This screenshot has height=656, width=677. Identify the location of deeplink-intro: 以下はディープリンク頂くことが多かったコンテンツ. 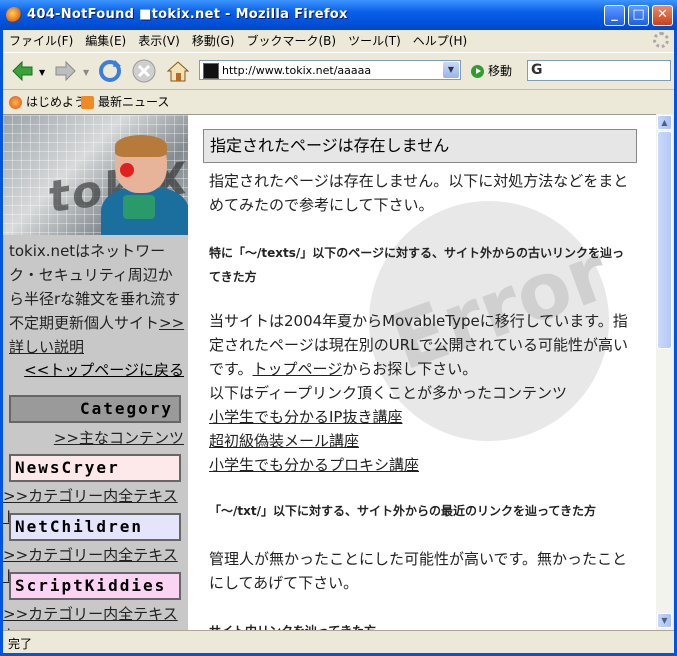
(388, 393).